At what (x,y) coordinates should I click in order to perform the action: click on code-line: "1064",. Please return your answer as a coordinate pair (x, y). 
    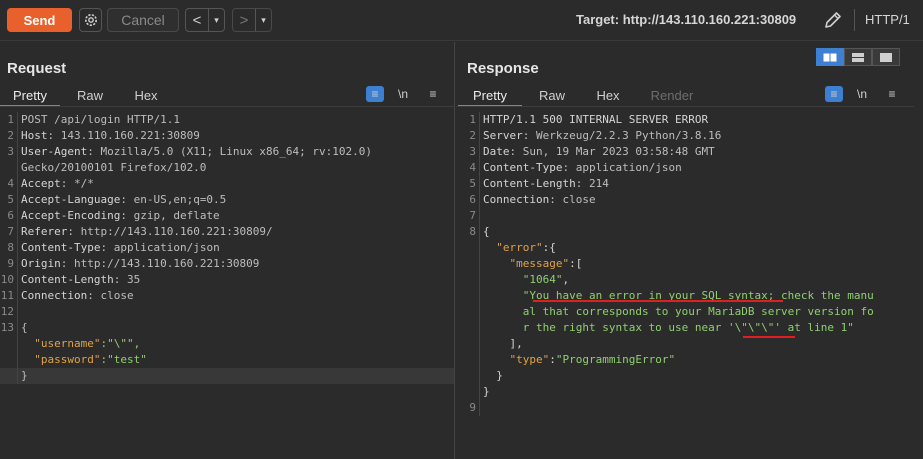
    Looking at the image, I should click on (688, 280).